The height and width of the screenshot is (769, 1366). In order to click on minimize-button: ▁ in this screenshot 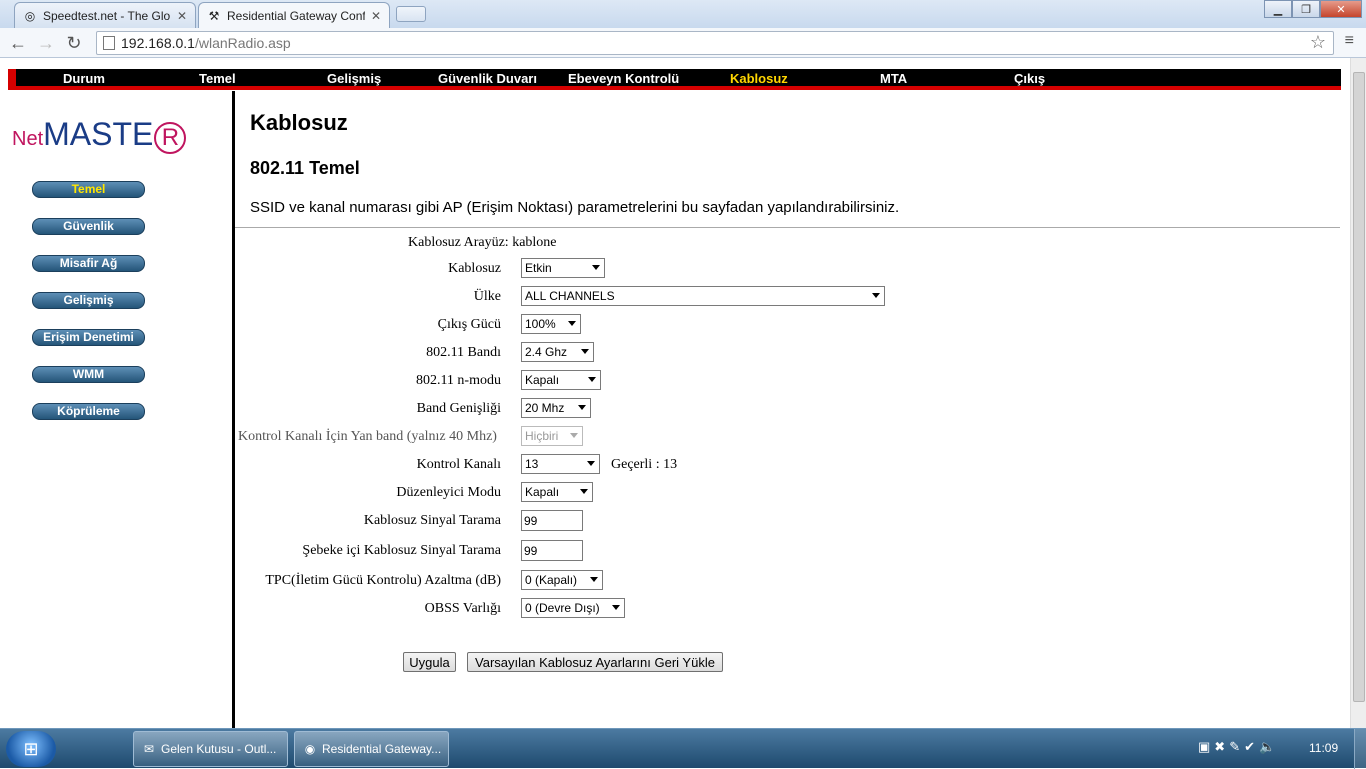, I will do `click(1278, 9)`.